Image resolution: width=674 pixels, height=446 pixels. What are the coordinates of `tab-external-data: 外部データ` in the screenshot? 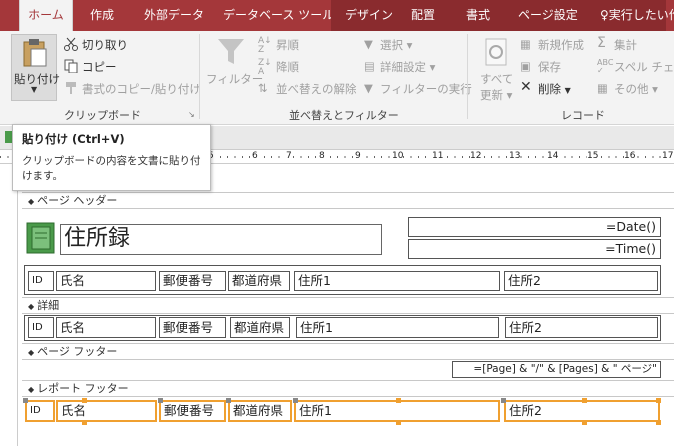 It's located at (174, 15).